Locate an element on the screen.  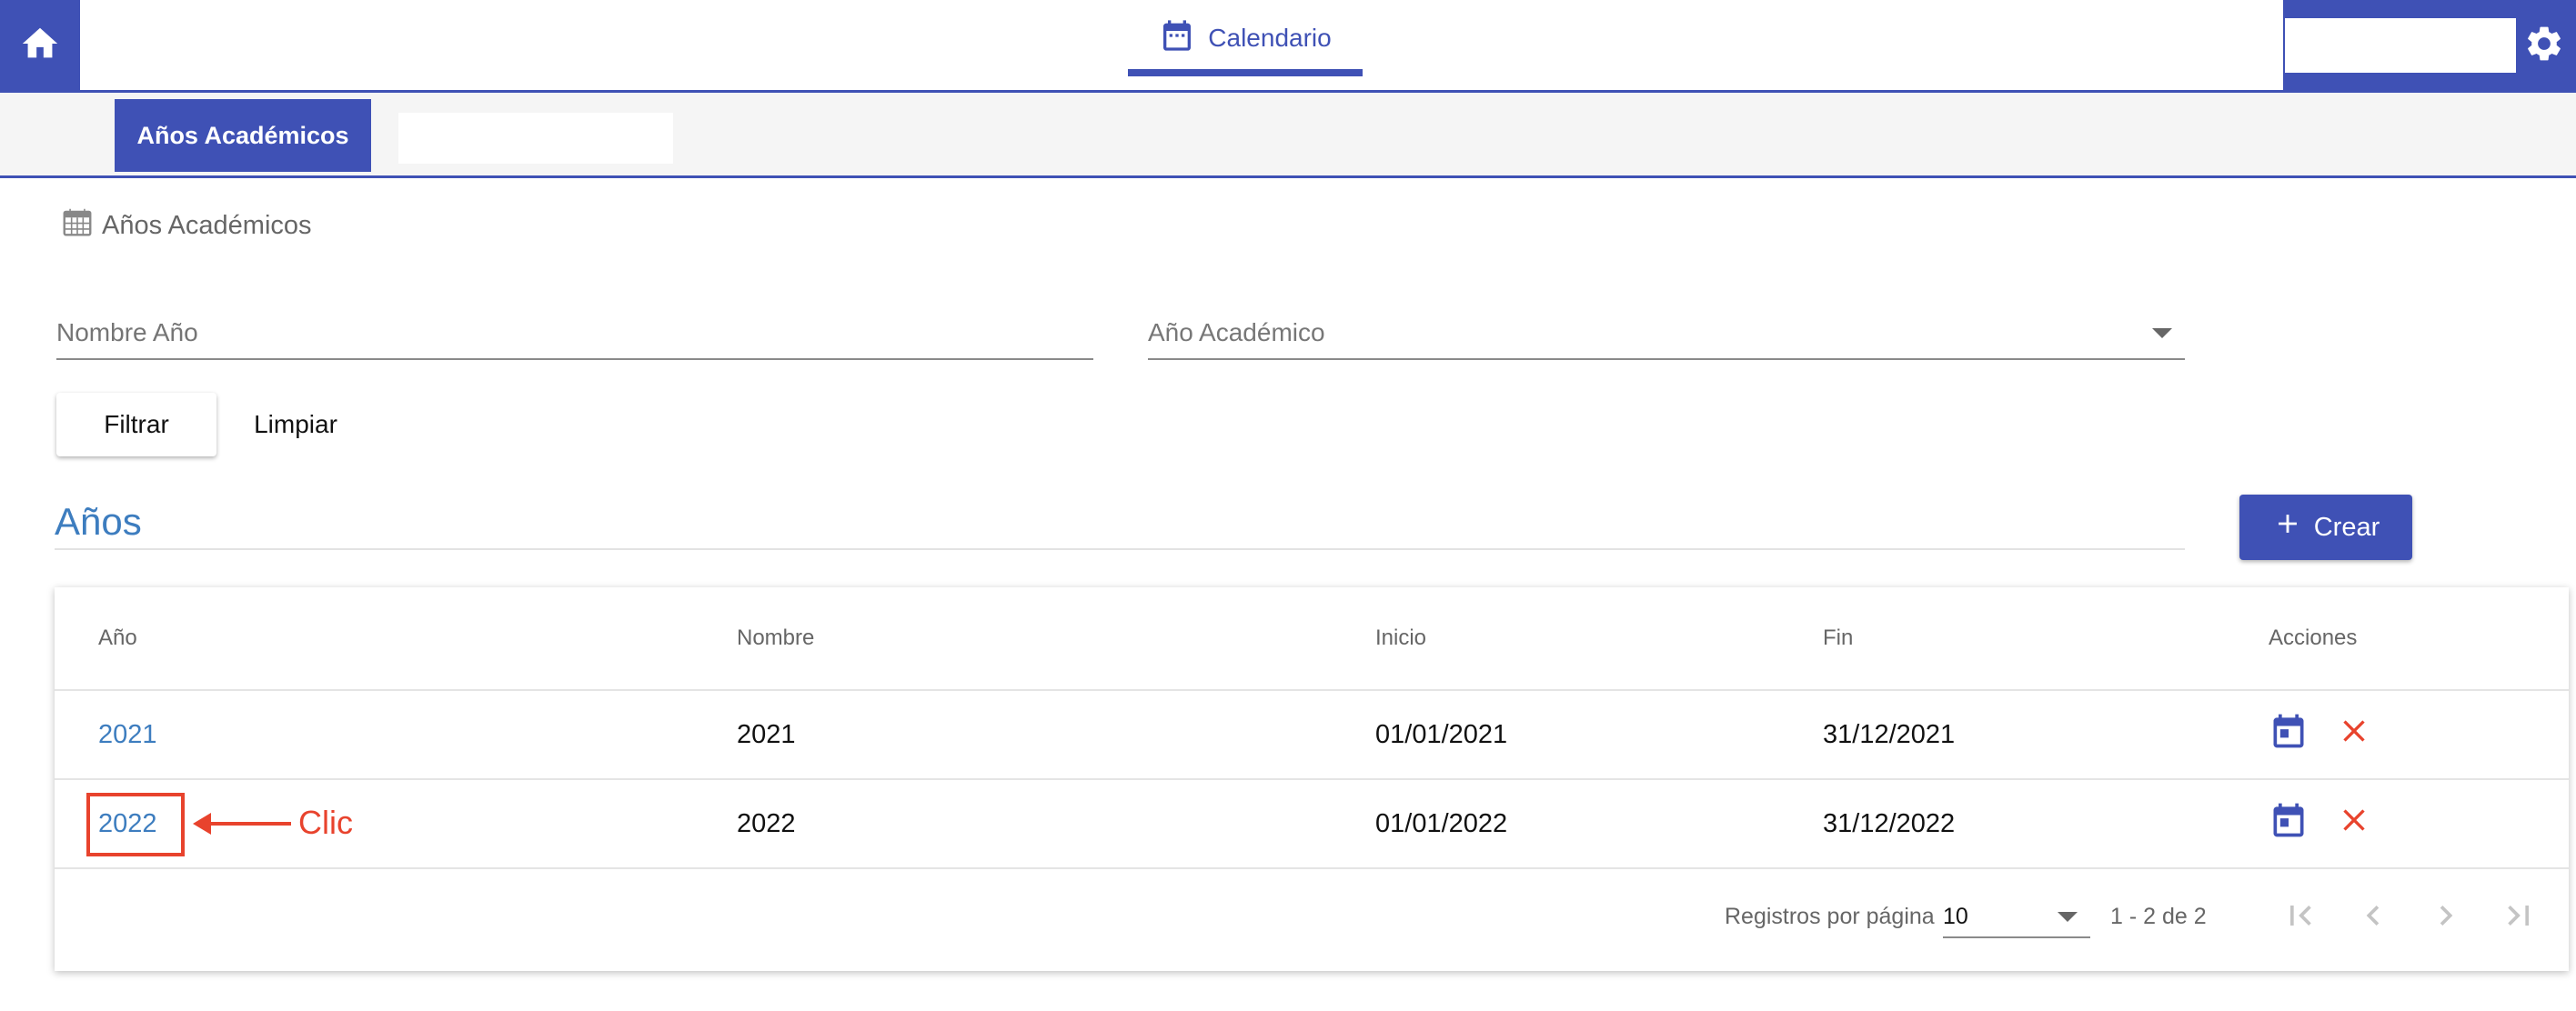
column-header-fin: Fin is located at coordinates (1838, 638).